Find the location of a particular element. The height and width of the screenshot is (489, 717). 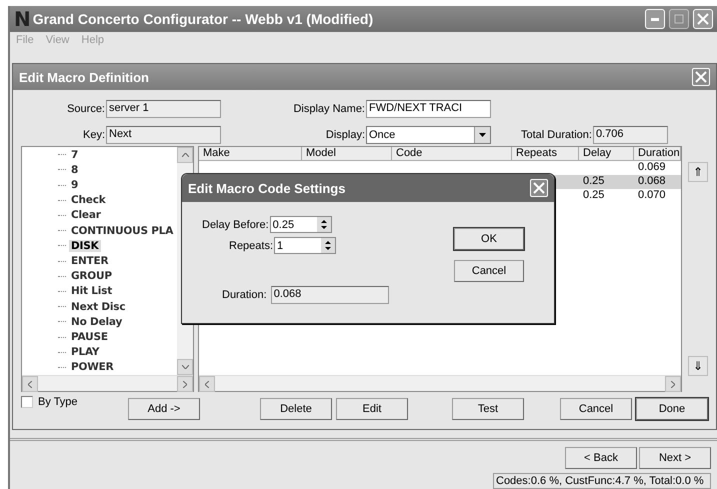

total-duration-field: 0.706 is located at coordinates (630, 135).